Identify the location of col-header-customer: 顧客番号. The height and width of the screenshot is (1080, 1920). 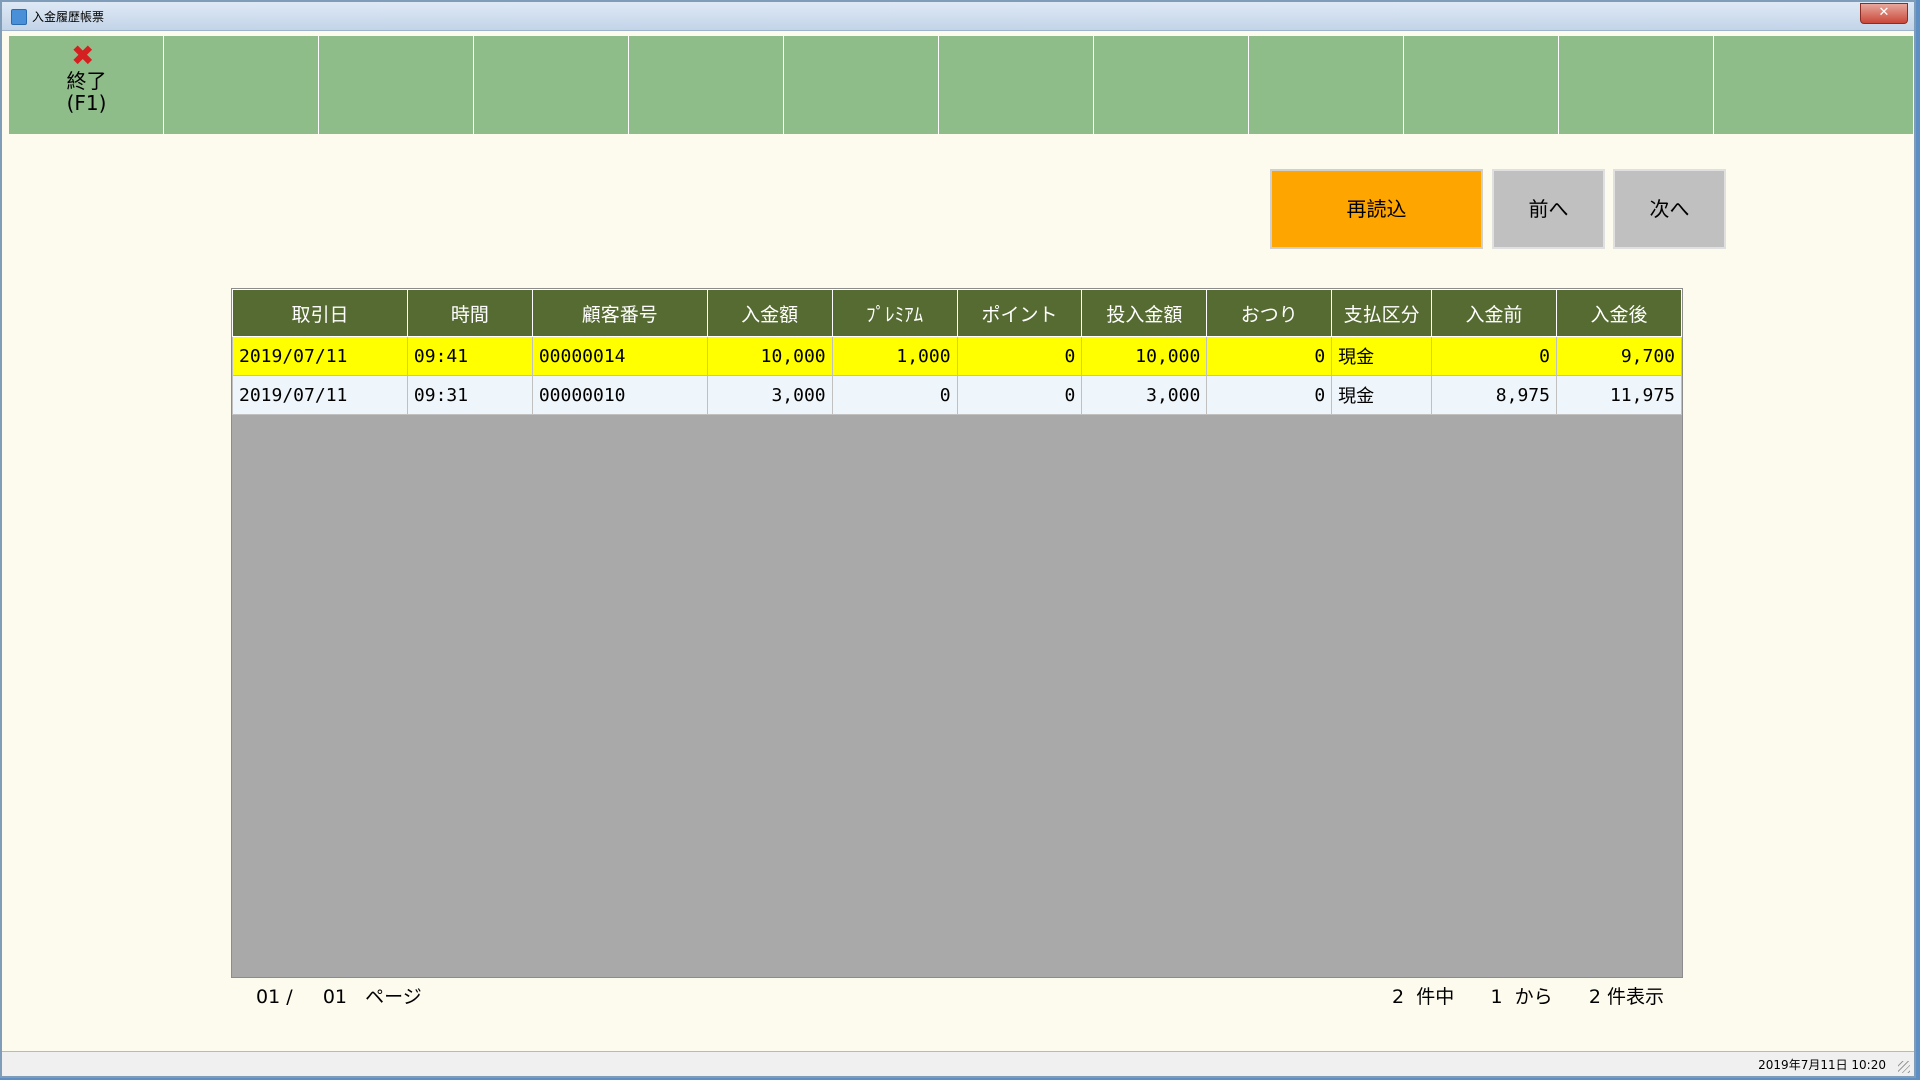
(619, 313).